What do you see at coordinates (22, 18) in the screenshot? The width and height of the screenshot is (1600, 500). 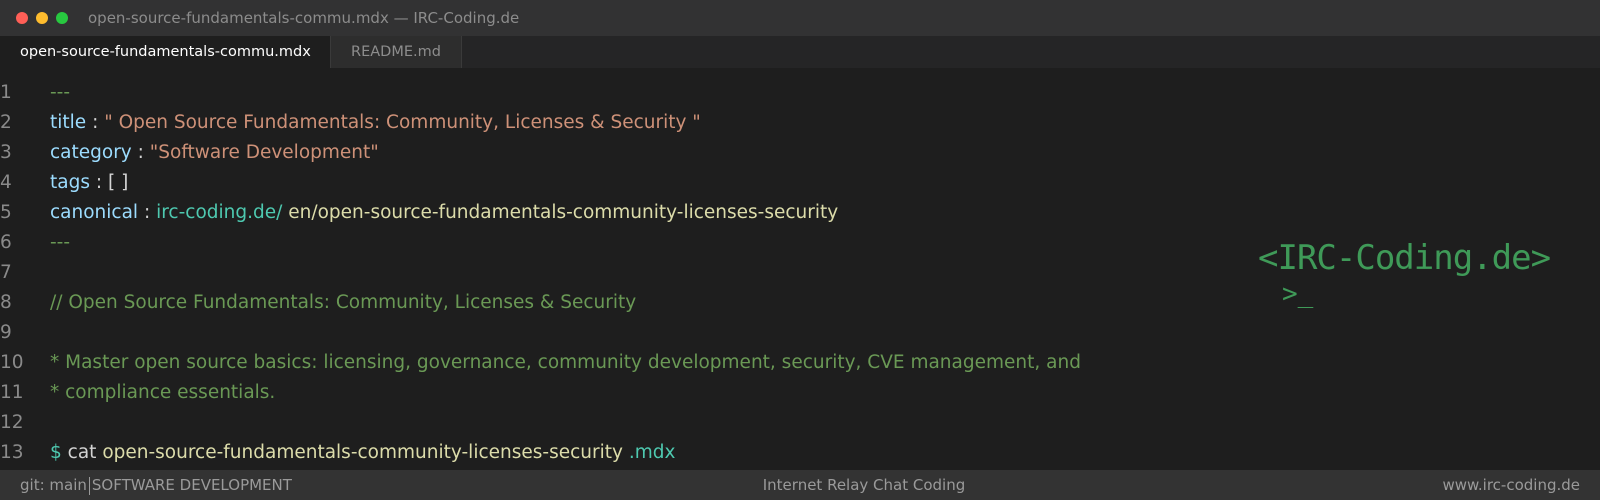 I see `close-window-button` at bounding box center [22, 18].